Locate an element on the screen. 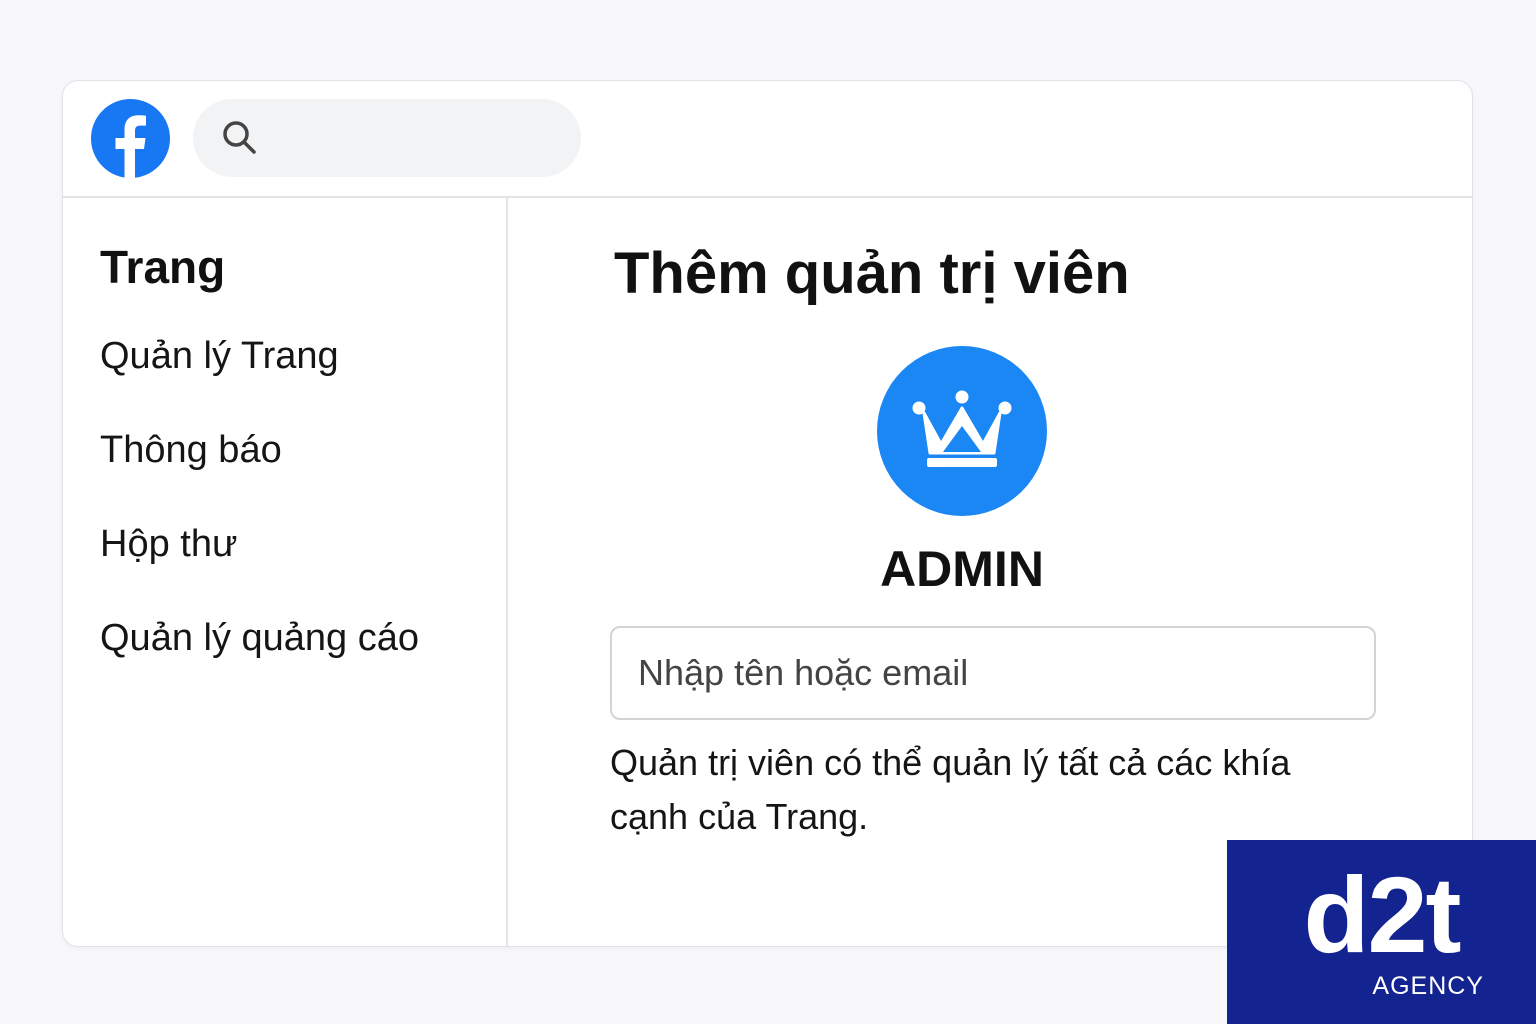 This screenshot has width=1536, height=1024. admin-badge is located at coordinates (962, 431).